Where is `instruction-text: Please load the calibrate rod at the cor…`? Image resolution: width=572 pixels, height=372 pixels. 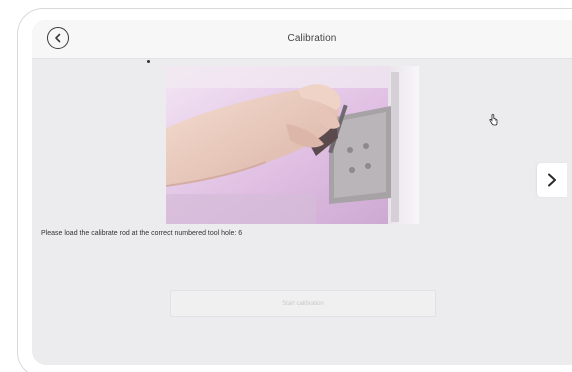 instruction-text: Please load the calibrate rod at the cor… is located at coordinates (142, 233).